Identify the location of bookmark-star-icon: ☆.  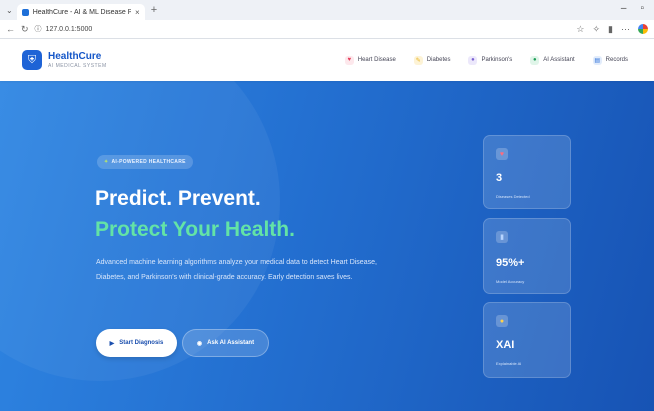
(580, 29).